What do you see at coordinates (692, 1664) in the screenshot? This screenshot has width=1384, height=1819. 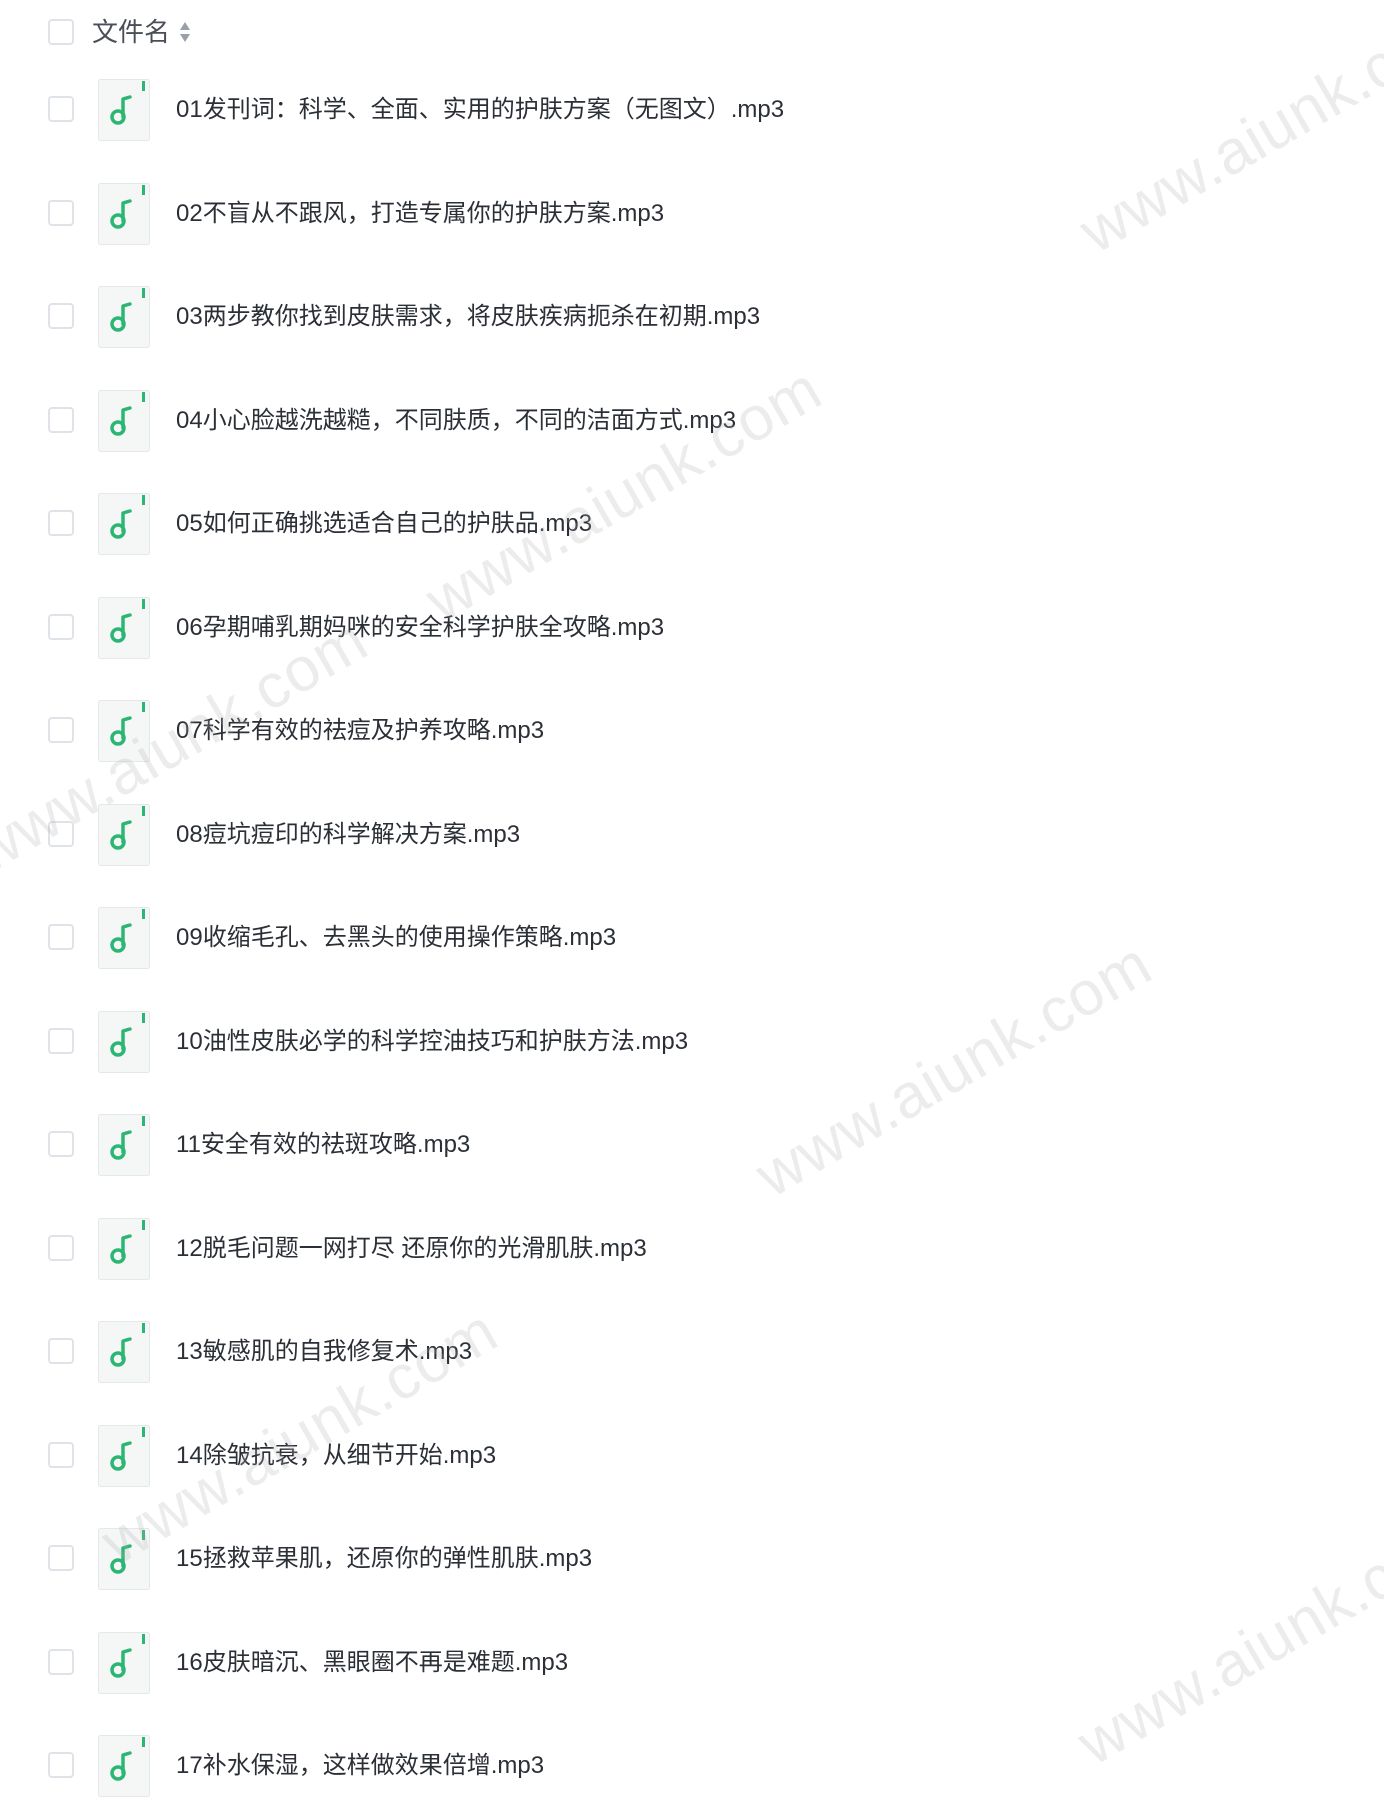 I see `file-row: 16皮肤暗沉、黑眼圈不再是难题.mp3` at bounding box center [692, 1664].